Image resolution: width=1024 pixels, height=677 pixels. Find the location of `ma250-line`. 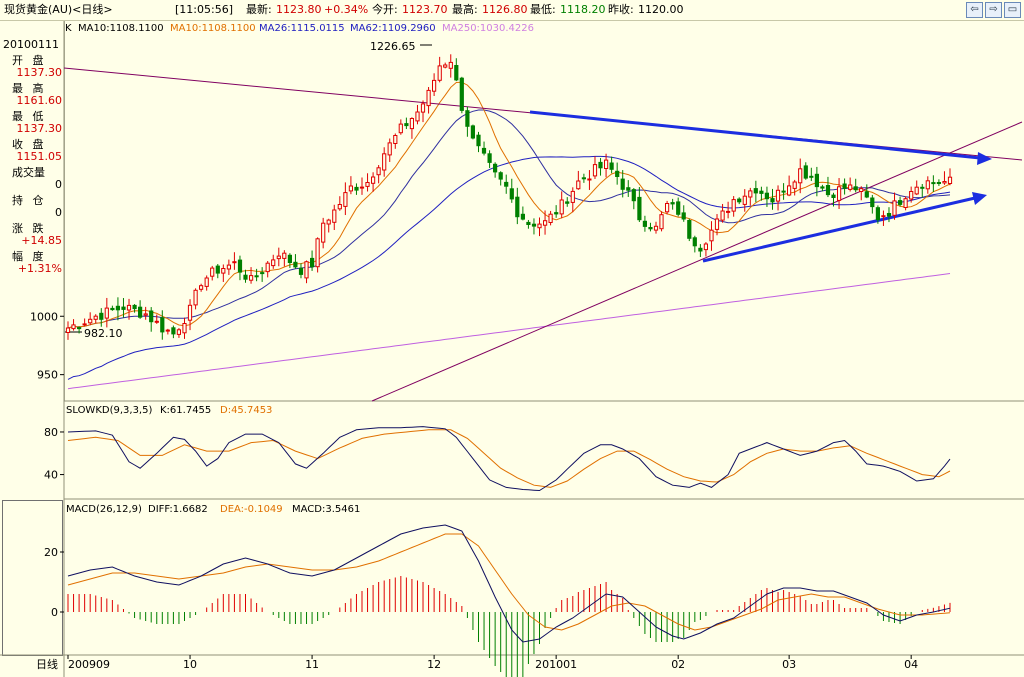

ma250-line is located at coordinates (509, 331).